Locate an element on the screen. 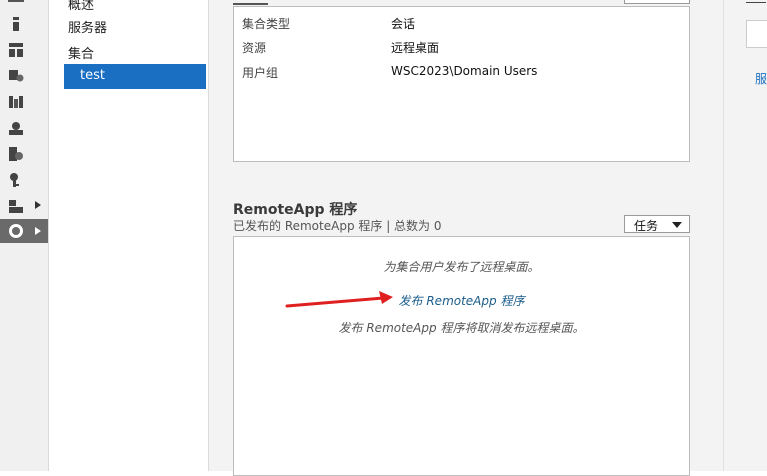 Image resolution: width=767 pixels, height=476 pixels. file-services-icon is located at coordinates (16, 102).